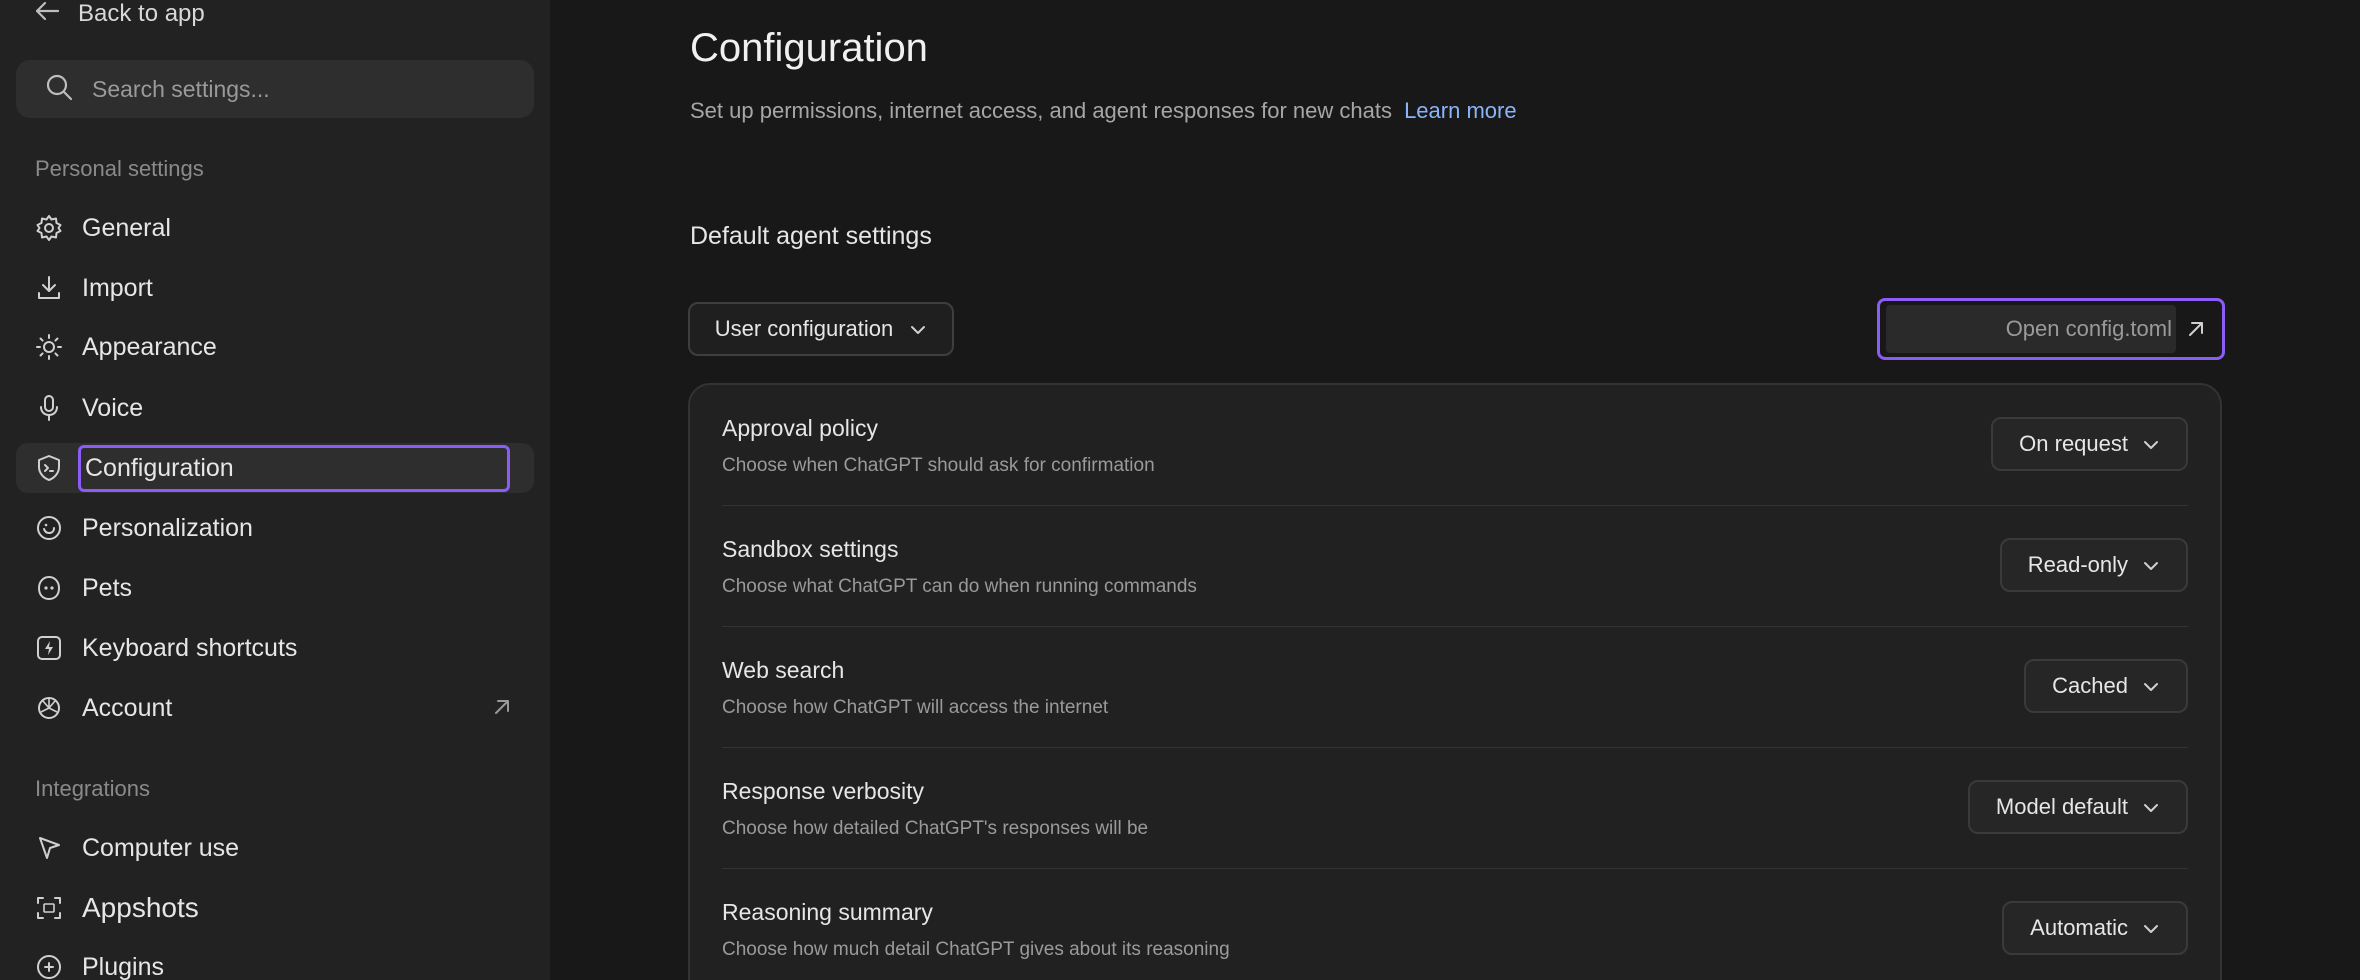 The height and width of the screenshot is (980, 2360). Describe the element at coordinates (190, 647) in the screenshot. I see `sidebar-item-label: Keyboard shortcuts` at that location.